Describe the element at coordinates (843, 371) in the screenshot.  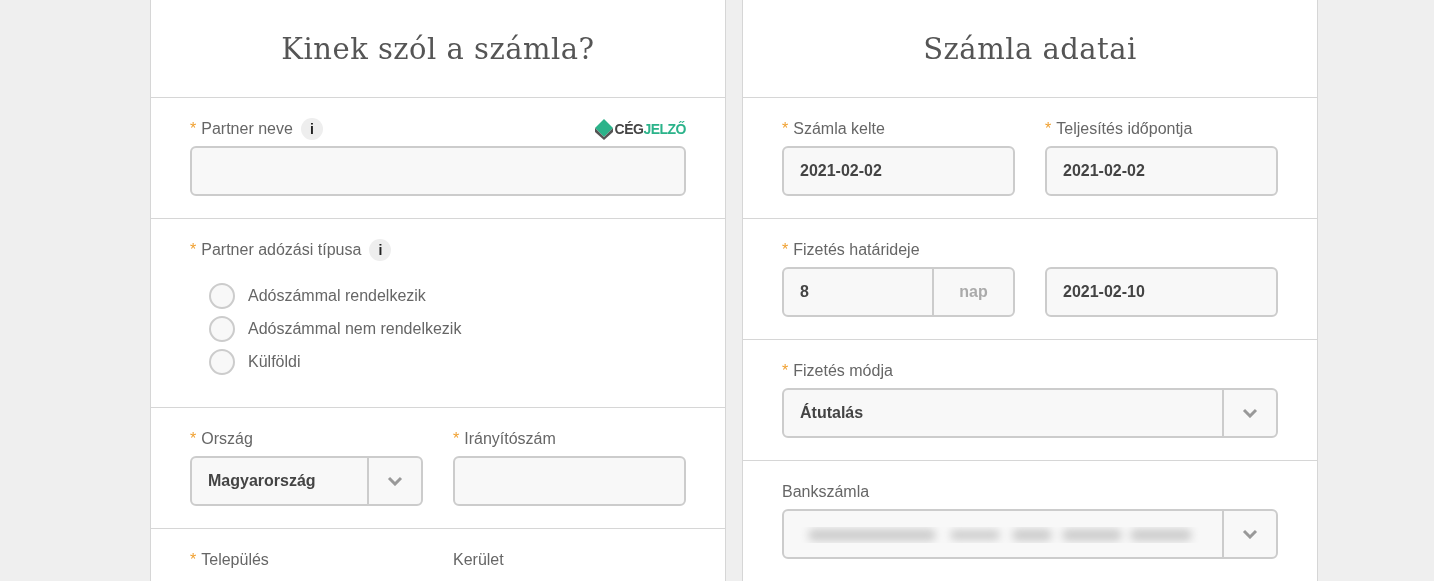
I see `field-label: Fizetés módja` at that location.